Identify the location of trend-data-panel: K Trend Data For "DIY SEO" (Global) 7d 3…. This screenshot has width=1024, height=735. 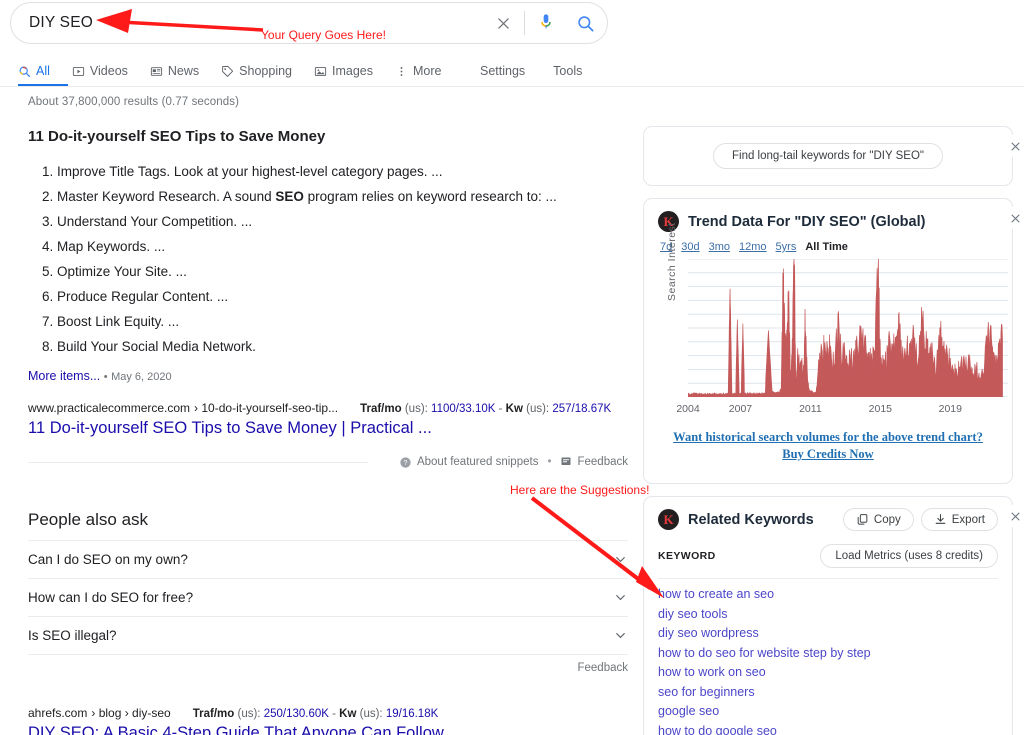
(833, 341).